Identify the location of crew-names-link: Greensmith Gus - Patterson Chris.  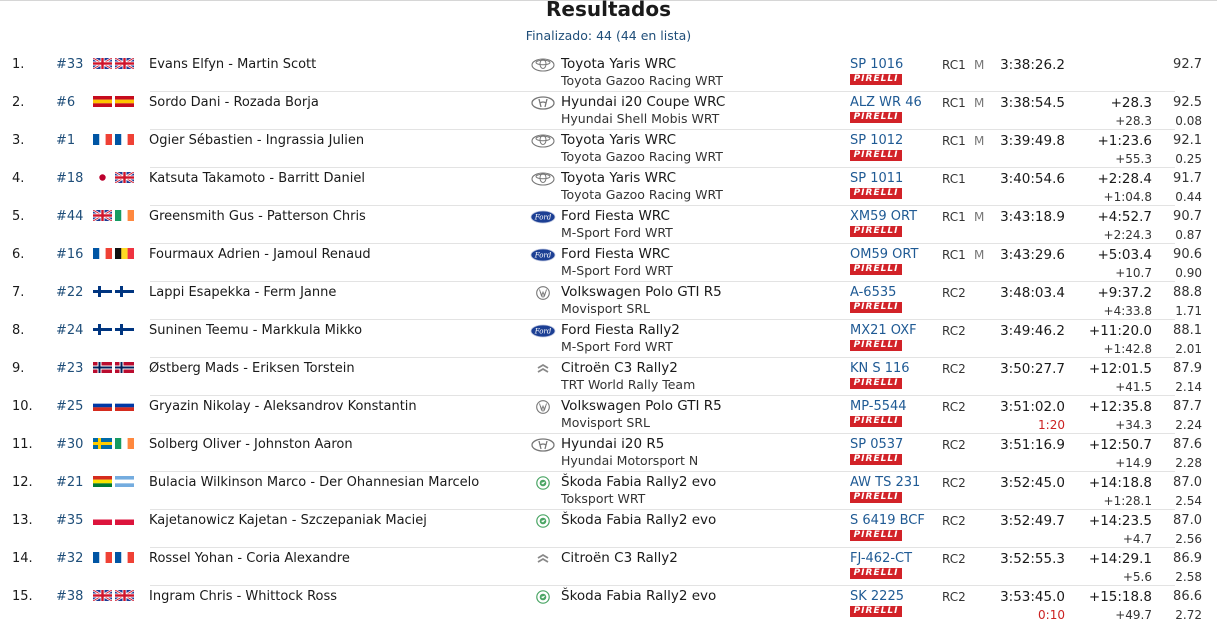
(257, 217).